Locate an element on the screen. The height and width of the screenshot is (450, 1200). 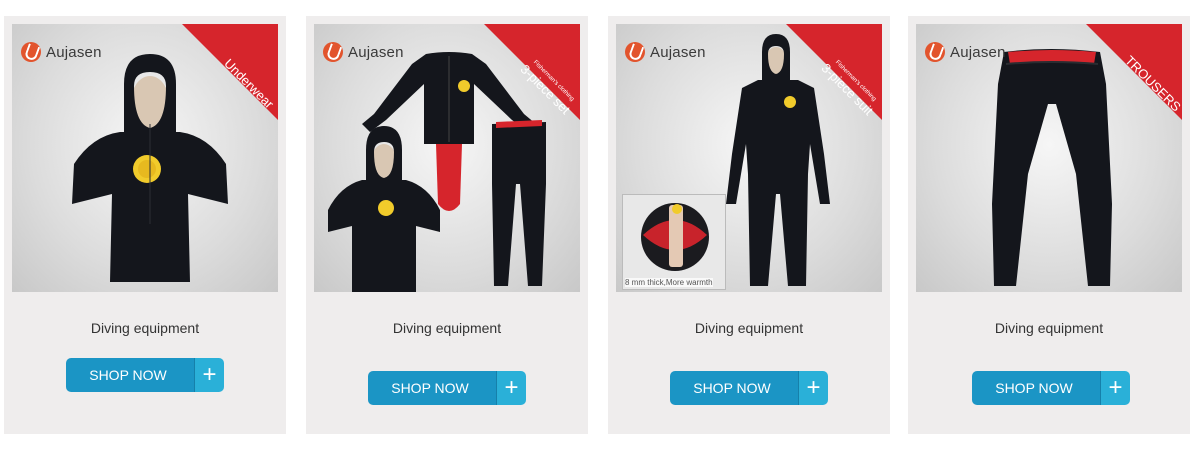
category-ribbon: Fisherman's clothing 3-piece set is located at coordinates (532, 72).